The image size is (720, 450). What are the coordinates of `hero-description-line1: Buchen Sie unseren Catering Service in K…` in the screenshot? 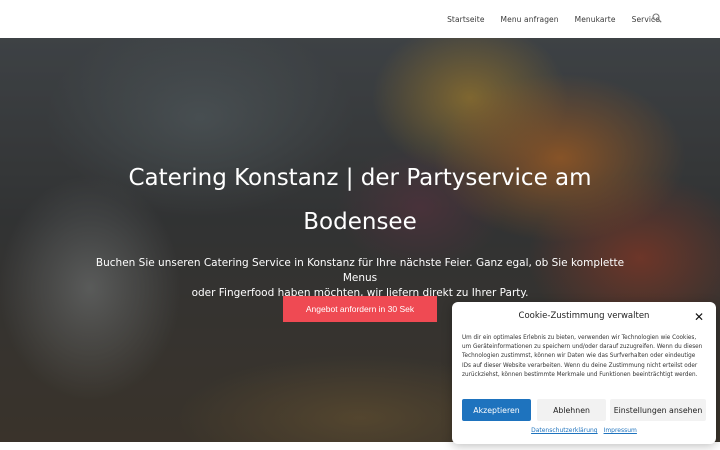 It's located at (360, 270).